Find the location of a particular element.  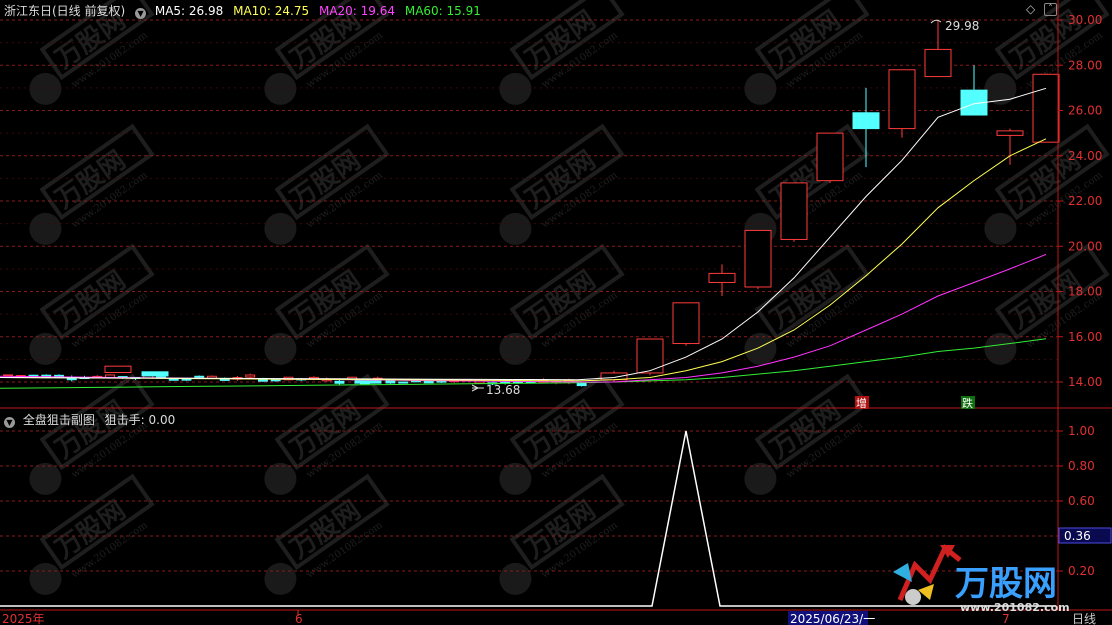

ma10-label: MA10: 24.75 is located at coordinates (271, 11).